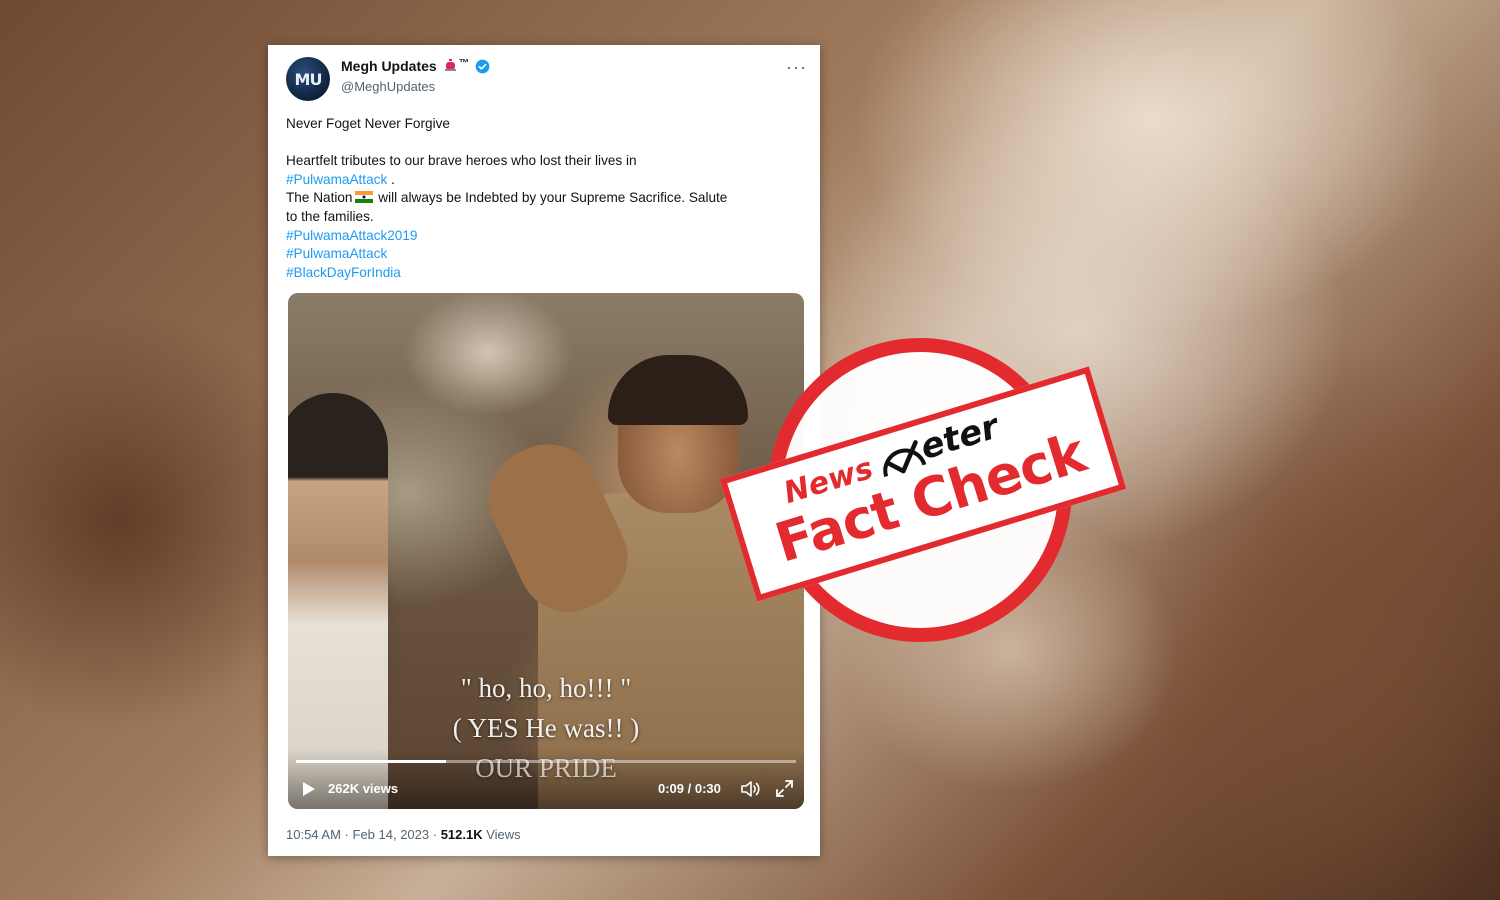 This screenshot has width=1500, height=900. I want to click on display-name: Megh Updates, so click(389, 66).